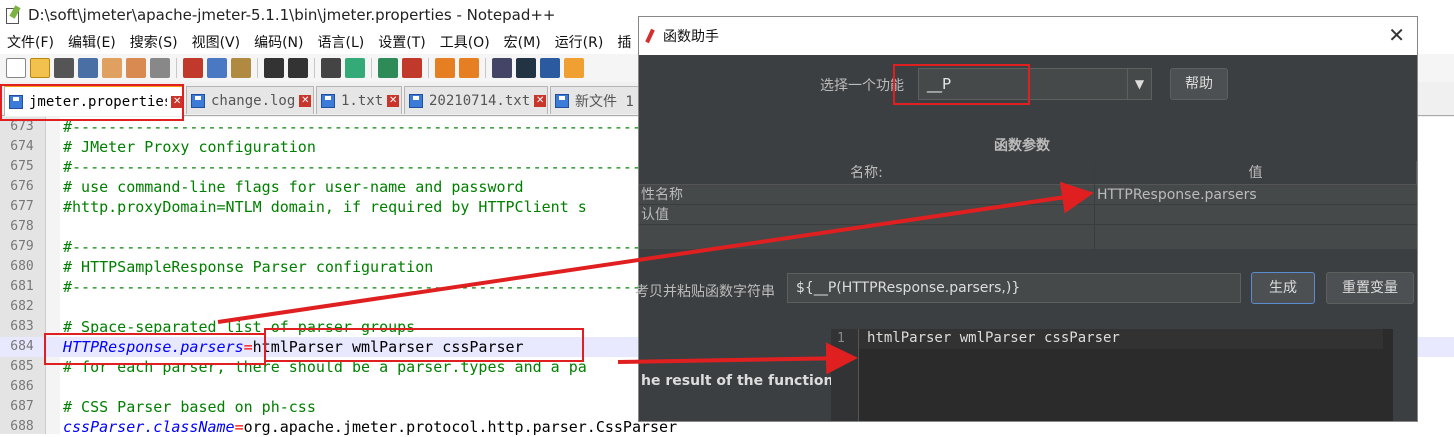 This screenshot has height=437, width=1454. Describe the element at coordinates (1014, 288) in the screenshot. I see `function-string-field: ${__P(HTTPResponse.parsers,)}` at that location.